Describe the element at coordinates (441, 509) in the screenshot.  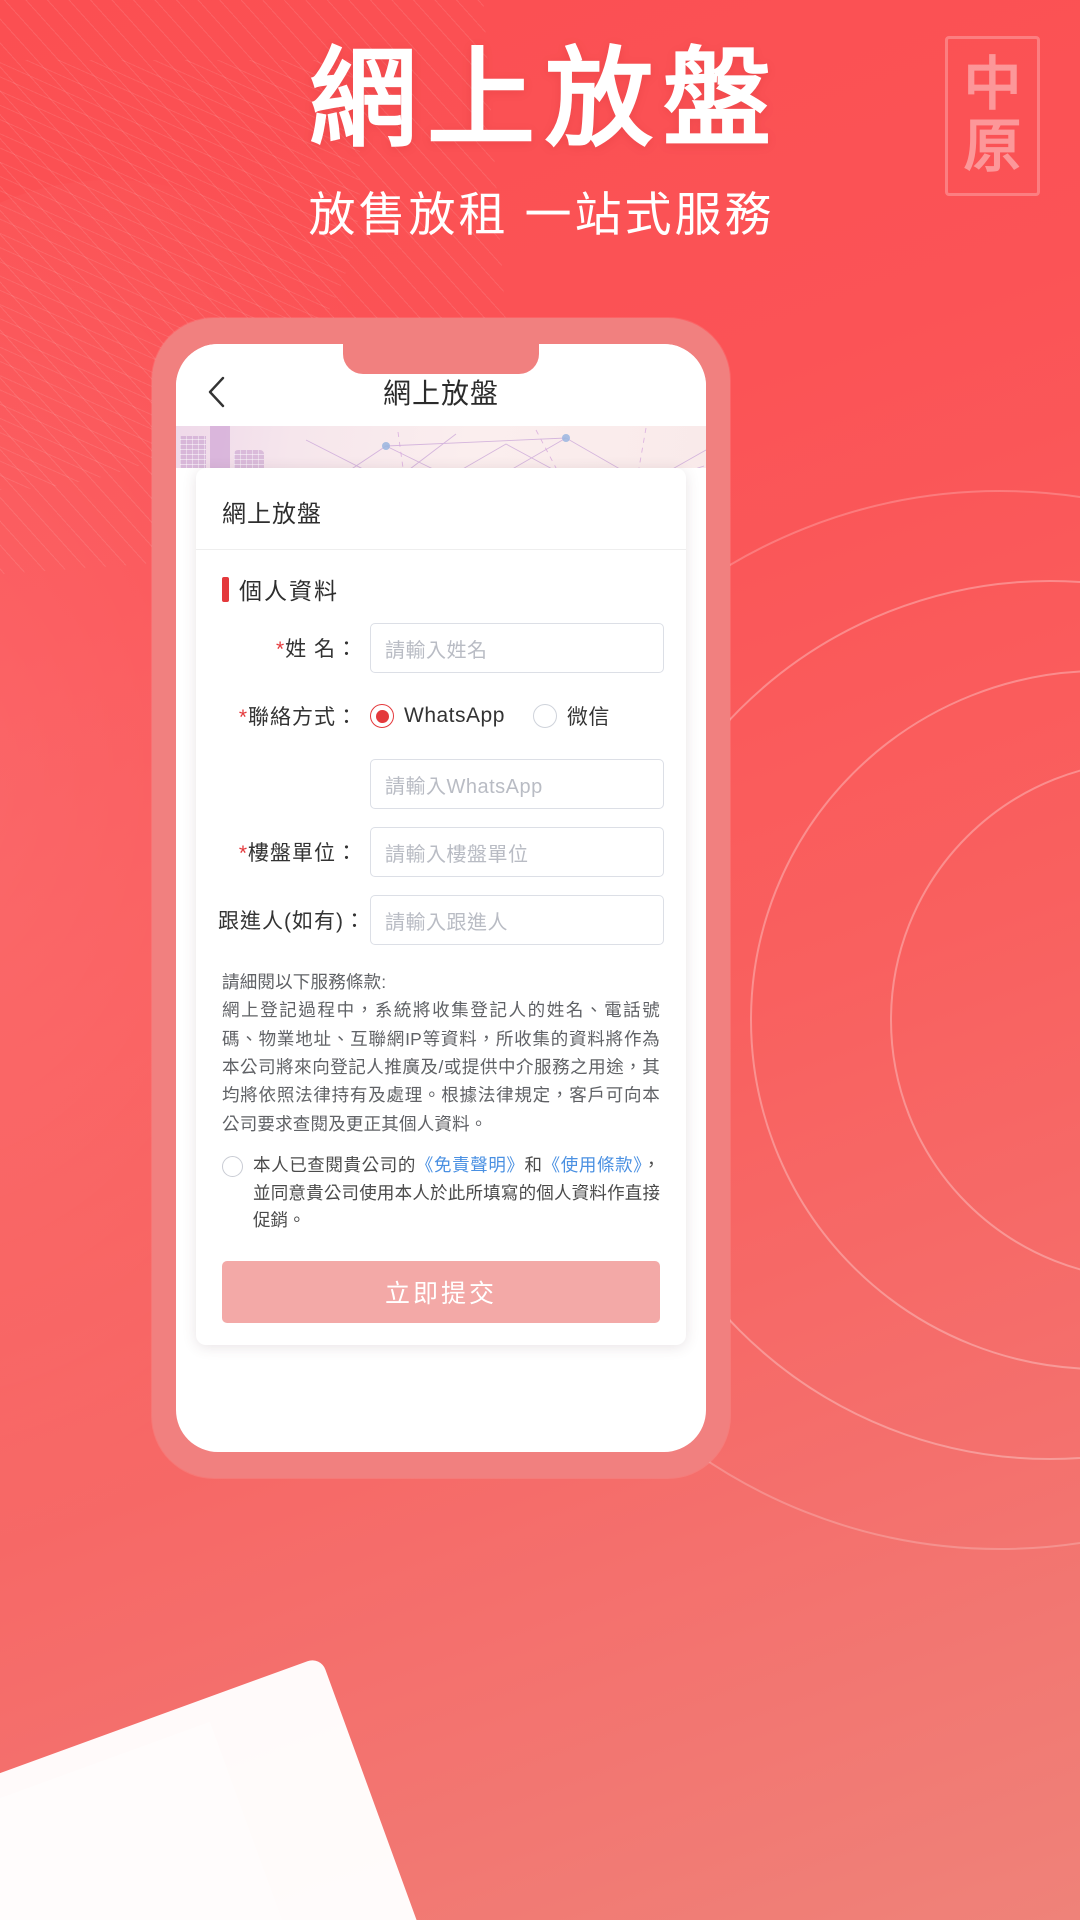
I see `card-title: 網上放盤` at that location.